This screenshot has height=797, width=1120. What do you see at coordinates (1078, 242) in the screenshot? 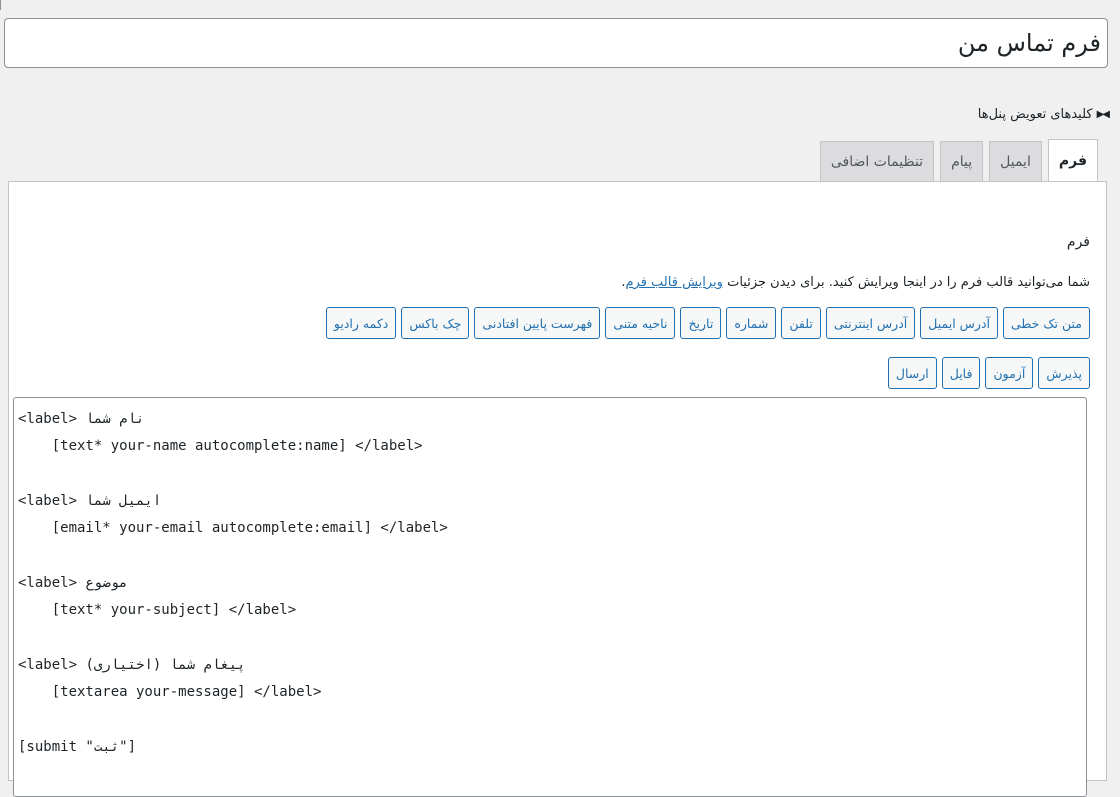
I see `panel-heading: فرم` at bounding box center [1078, 242].